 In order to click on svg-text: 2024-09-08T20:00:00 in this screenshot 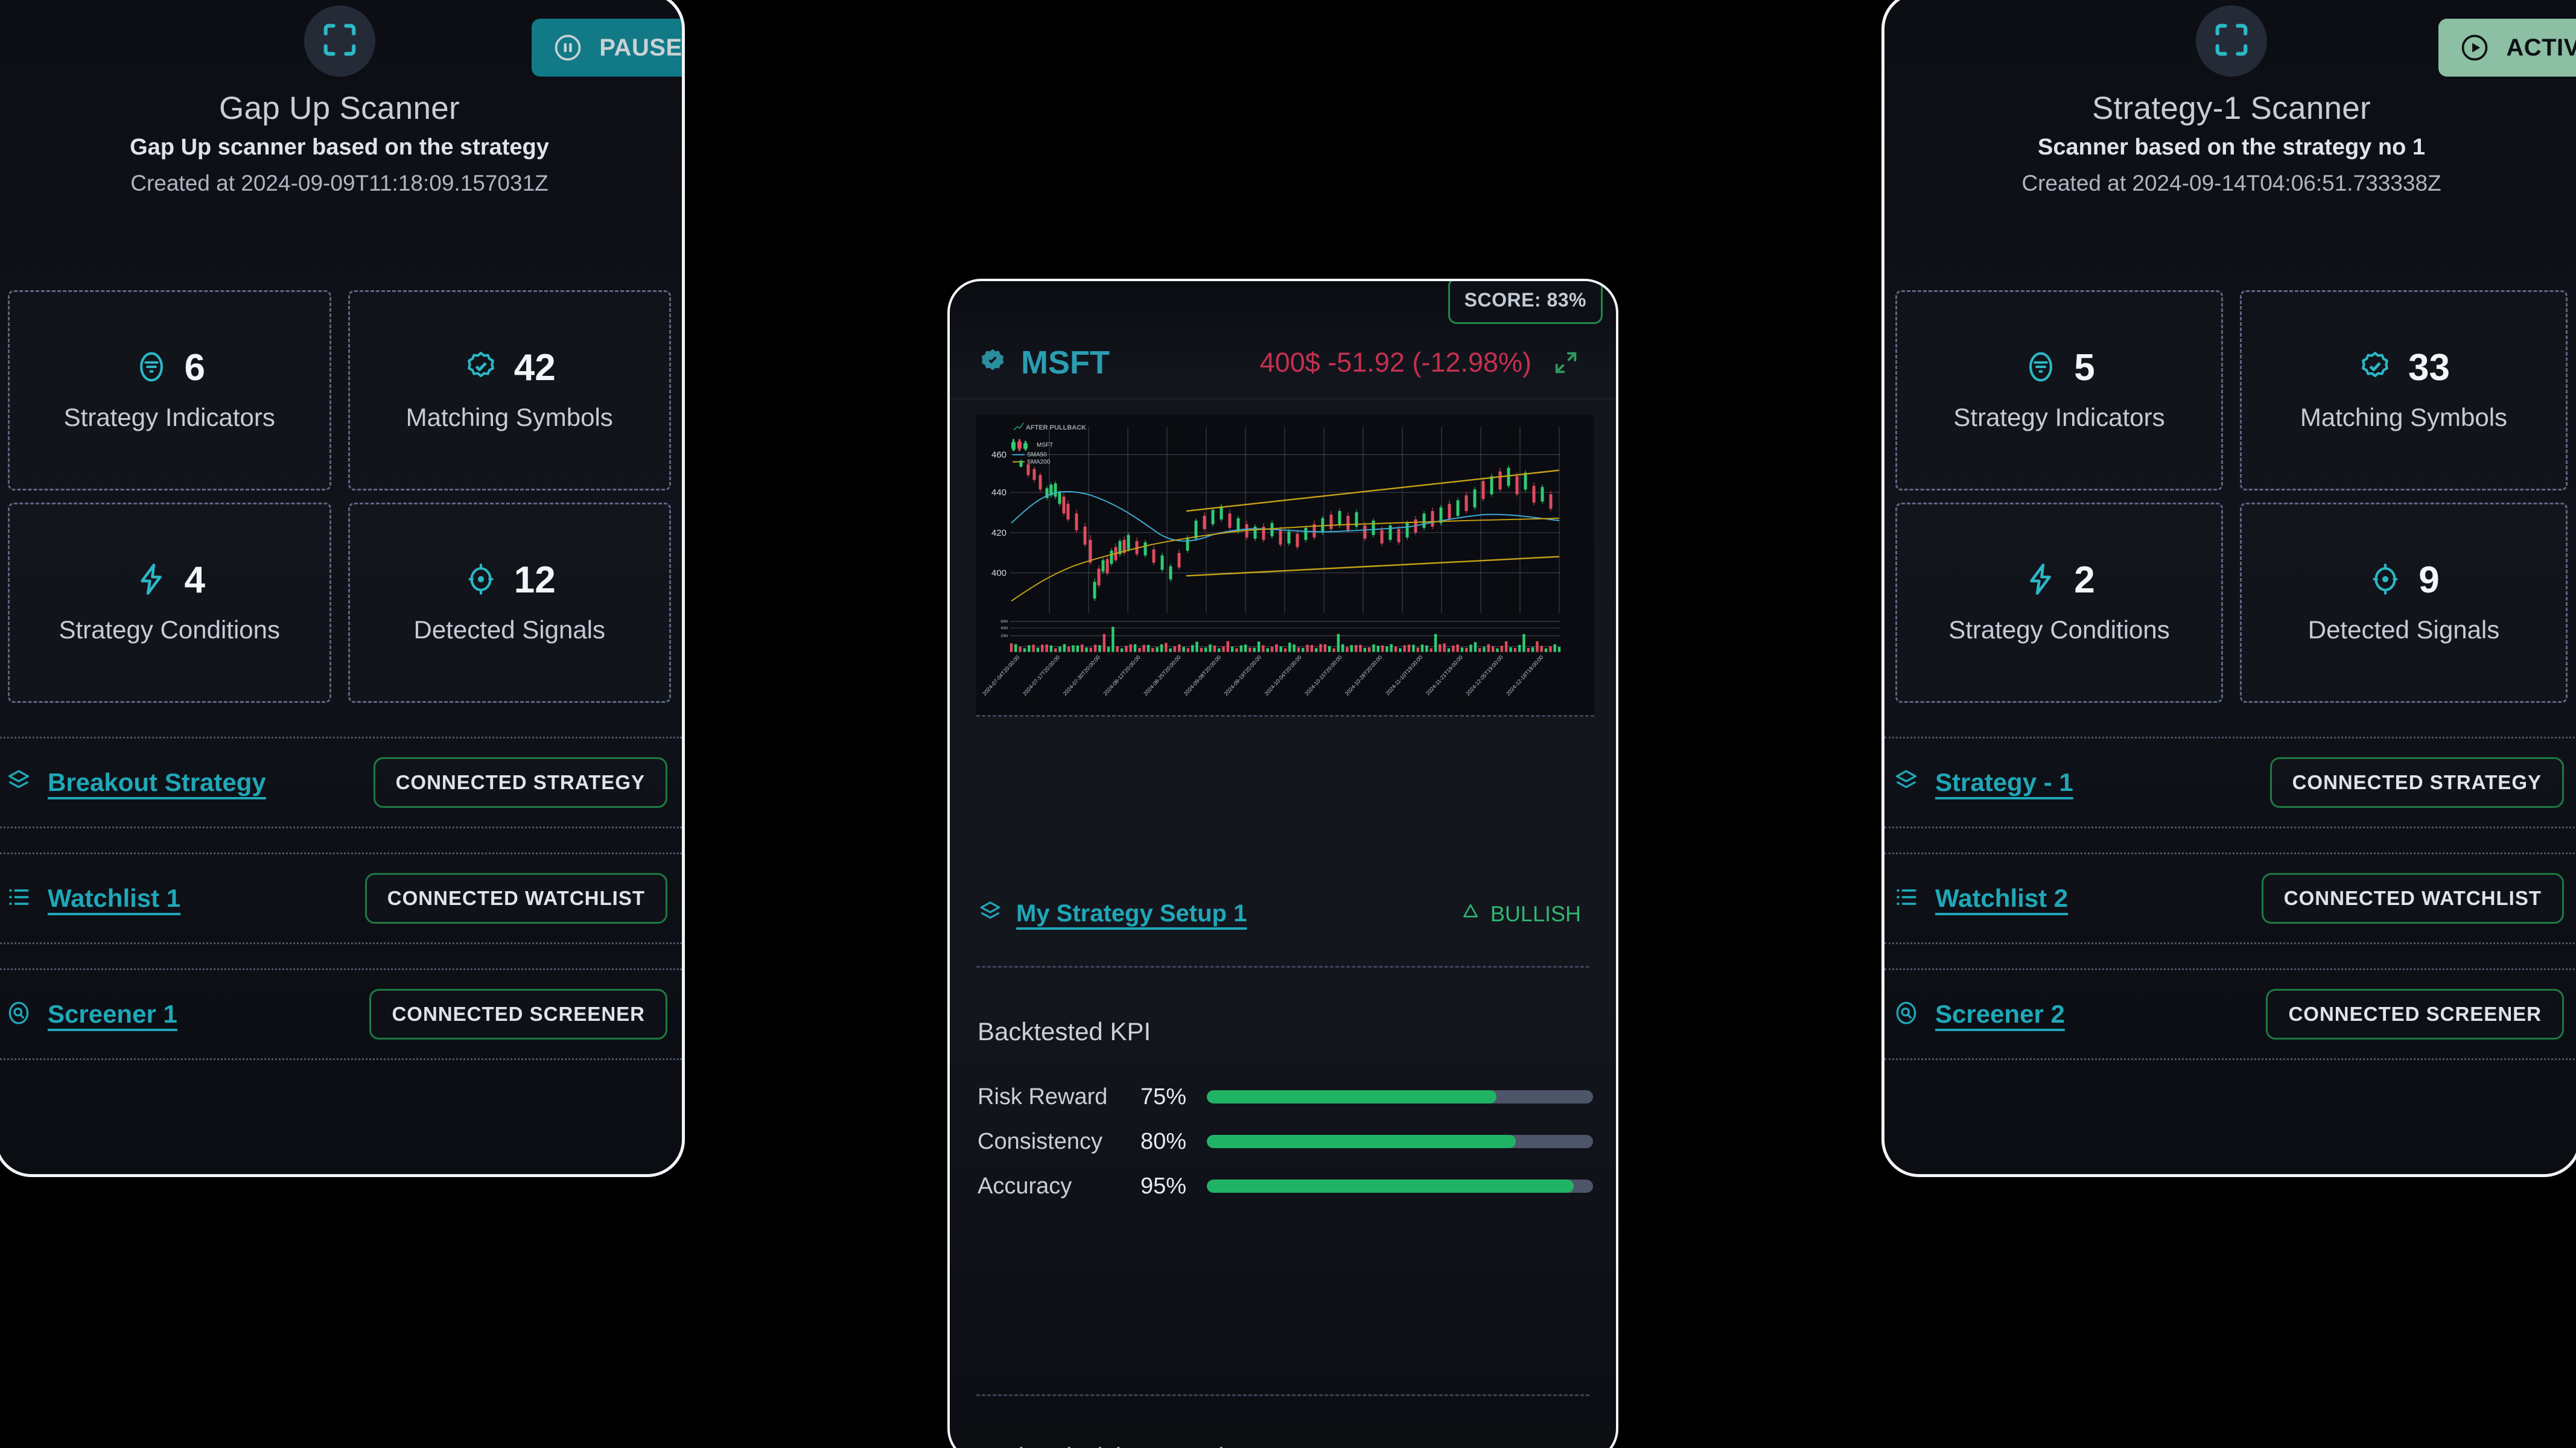, I will do `click(1203, 676)`.